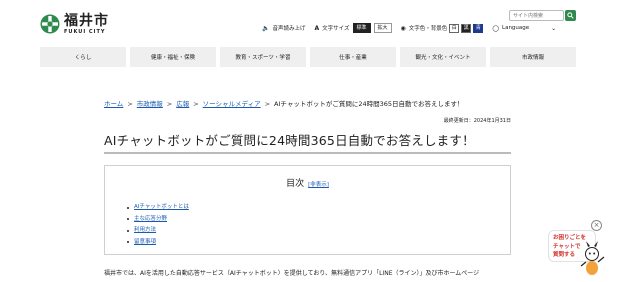 The width and height of the screenshot is (618, 282). I want to click on chatbot-launcher: × お困りごとを チャットで 質問する, so click(578, 249).